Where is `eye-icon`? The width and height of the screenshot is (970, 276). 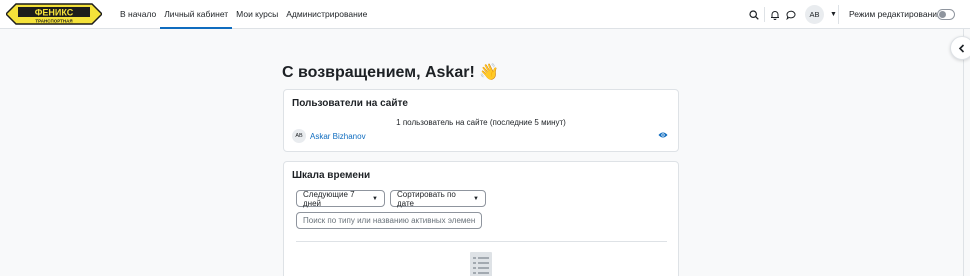 eye-icon is located at coordinates (663, 135).